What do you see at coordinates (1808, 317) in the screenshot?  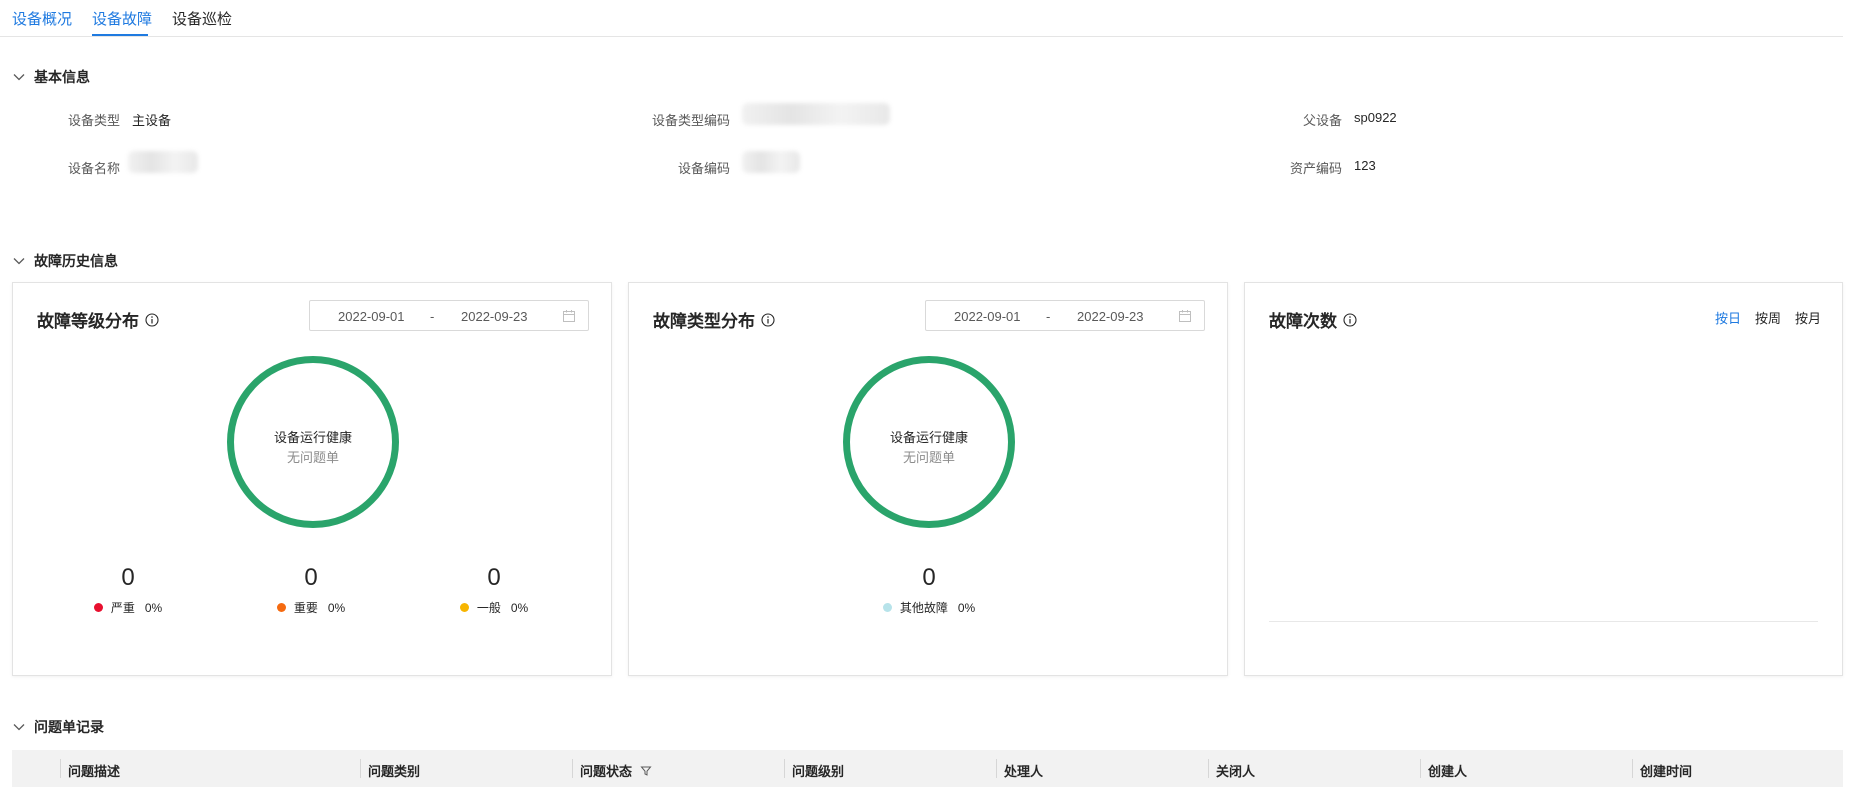 I see `granularity-month: 按月` at bounding box center [1808, 317].